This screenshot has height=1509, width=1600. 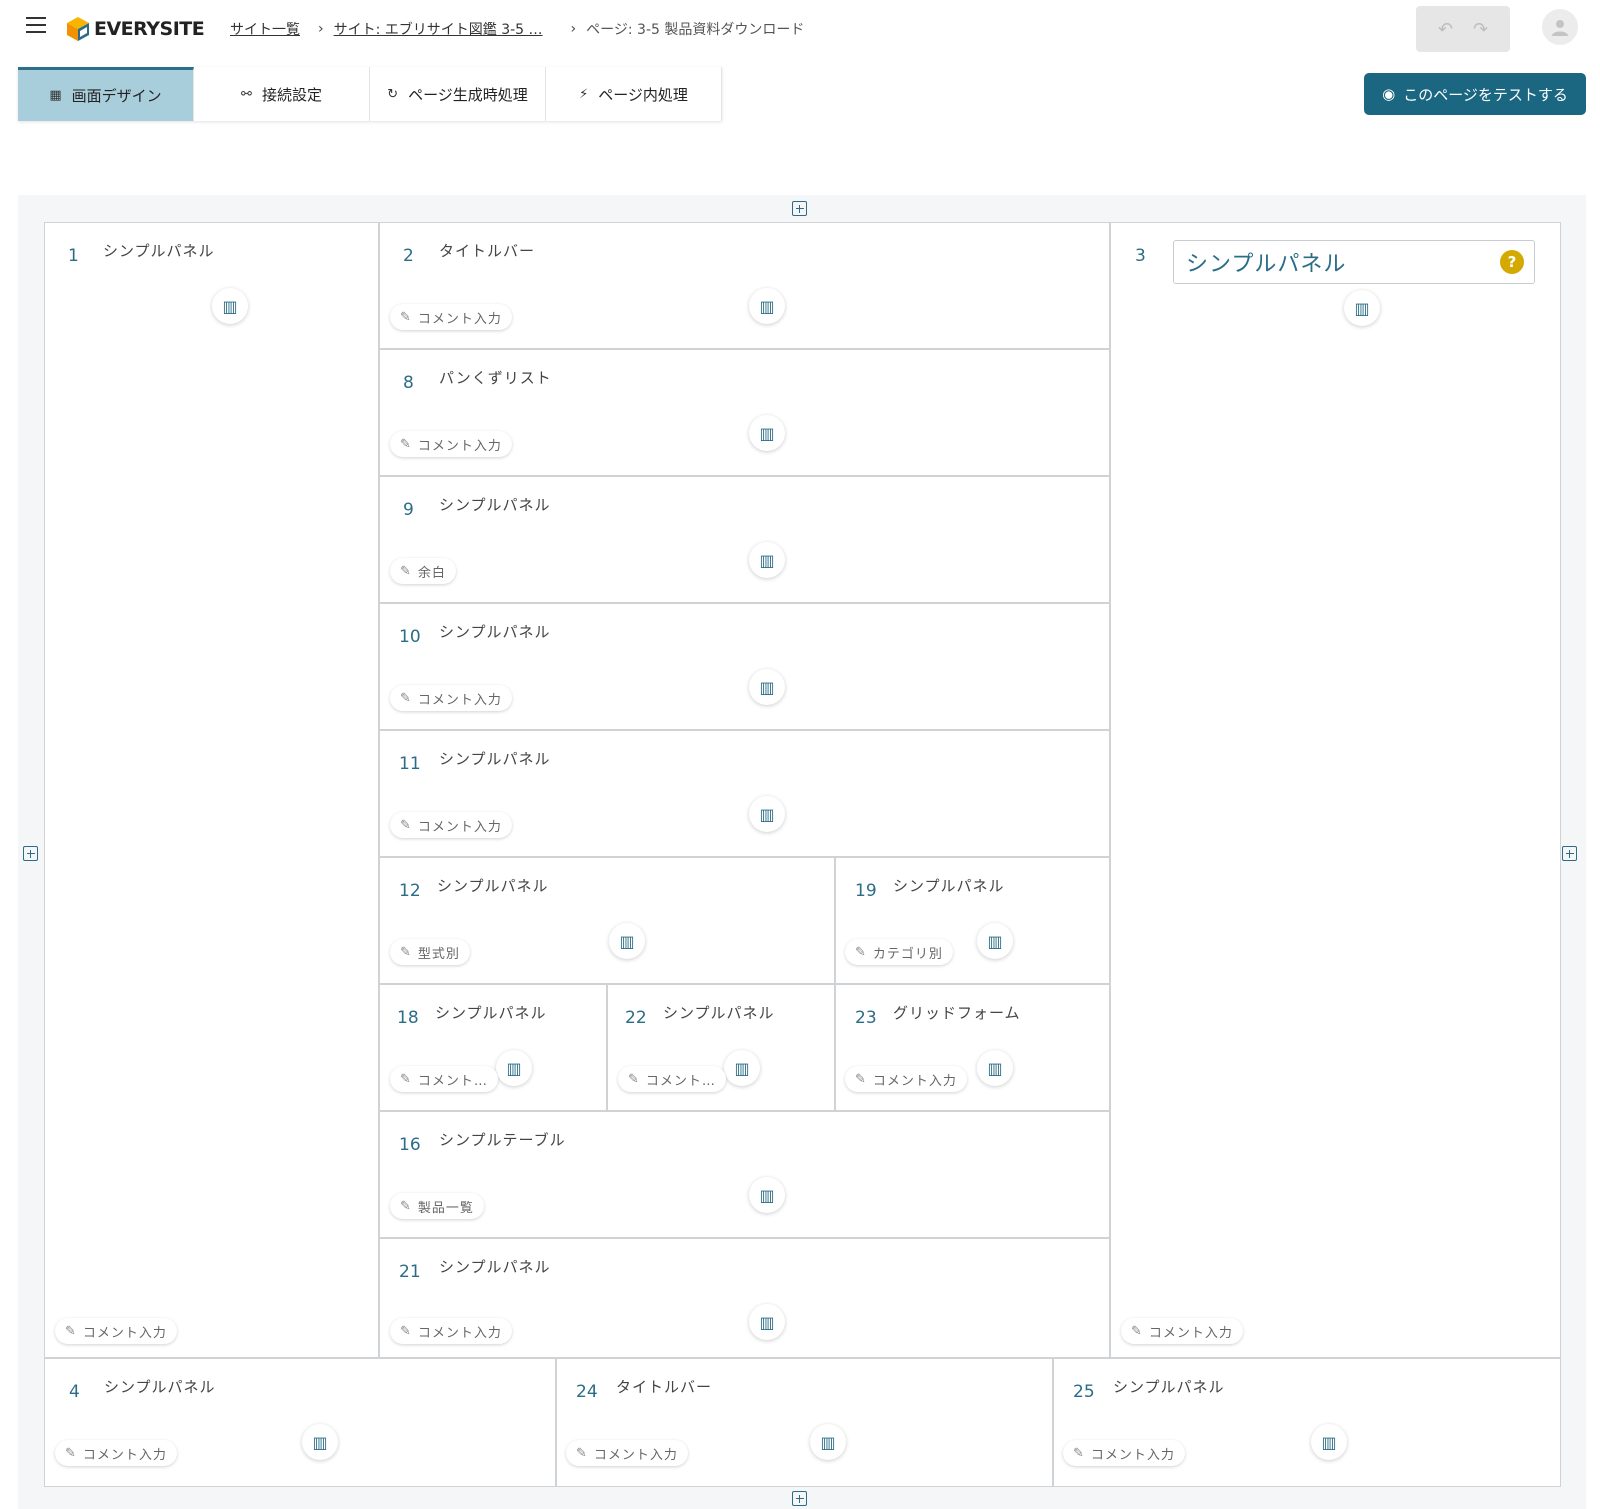 What do you see at coordinates (502, 1140) in the screenshot?
I see `panel-name: シンプルテーブル` at bounding box center [502, 1140].